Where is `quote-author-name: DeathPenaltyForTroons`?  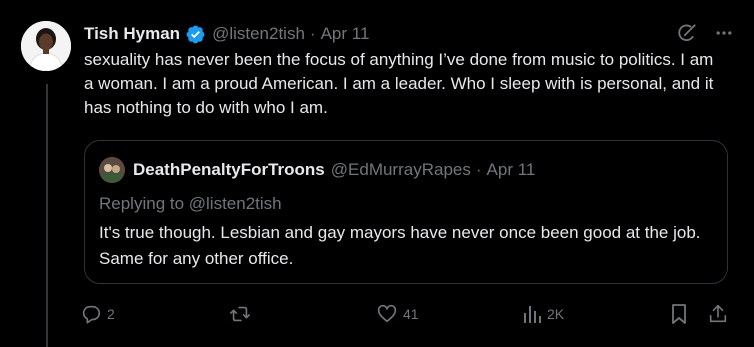 quote-author-name: DeathPenaltyForTroons is located at coordinates (229, 169).